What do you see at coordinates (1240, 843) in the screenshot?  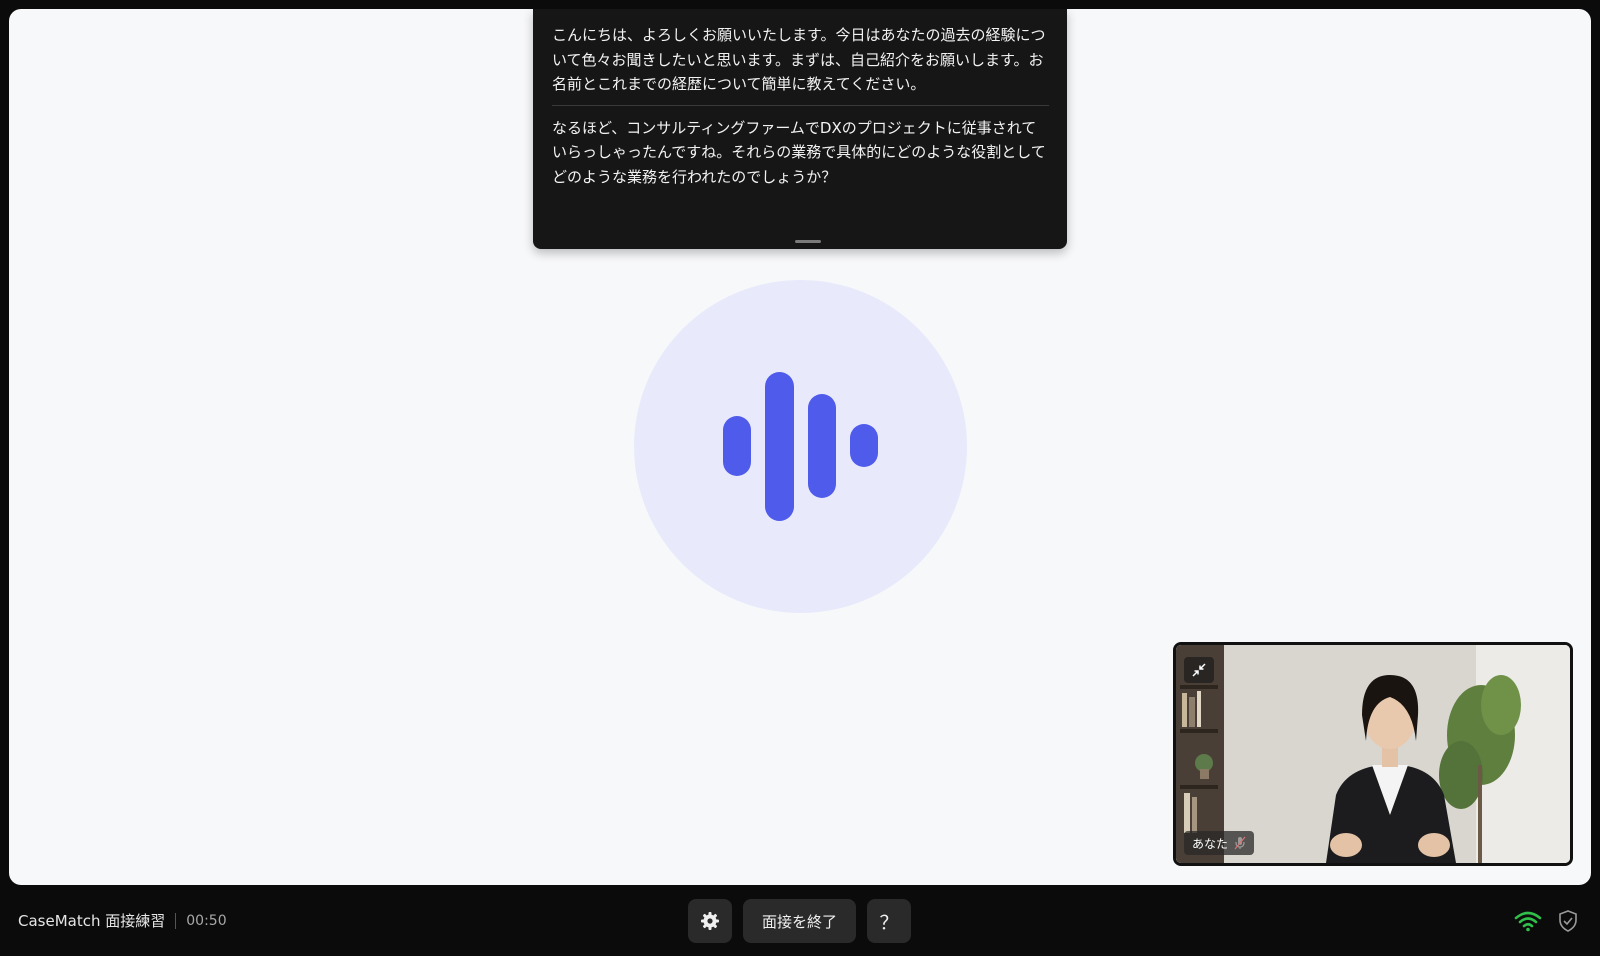 I see `mic-muted-icon` at bounding box center [1240, 843].